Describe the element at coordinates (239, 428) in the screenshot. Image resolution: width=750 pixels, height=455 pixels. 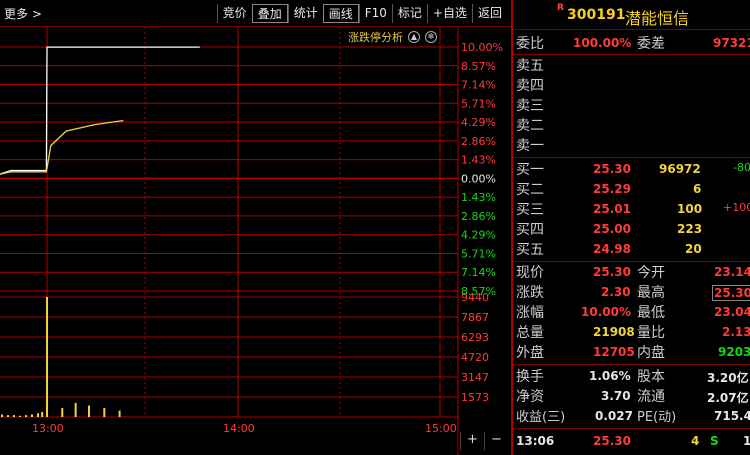
I see `time-label: 14:00` at that location.